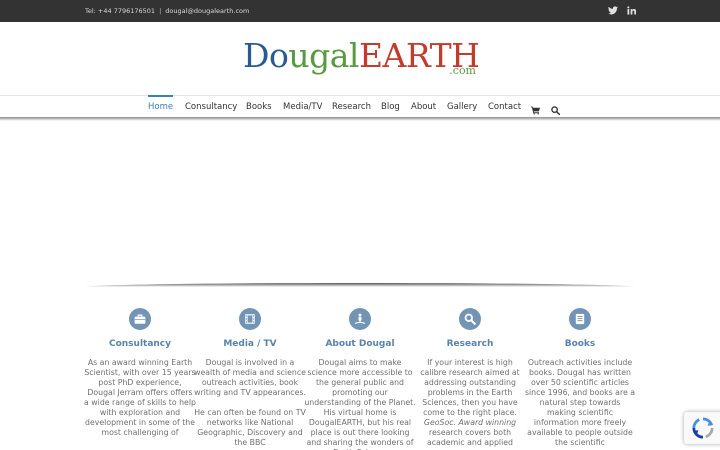  What do you see at coordinates (423, 107) in the screenshot?
I see `nav-item-about: About` at bounding box center [423, 107].